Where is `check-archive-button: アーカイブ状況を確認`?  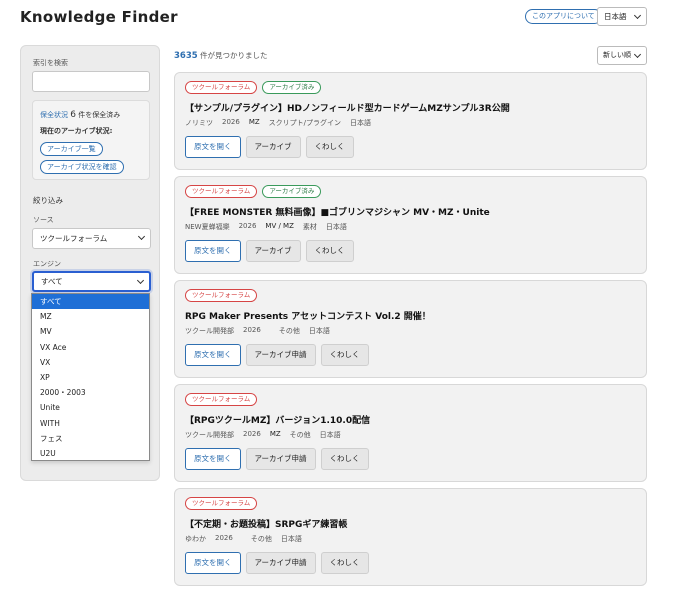
check-archive-button: アーカイブ状況を確認 is located at coordinates (82, 167).